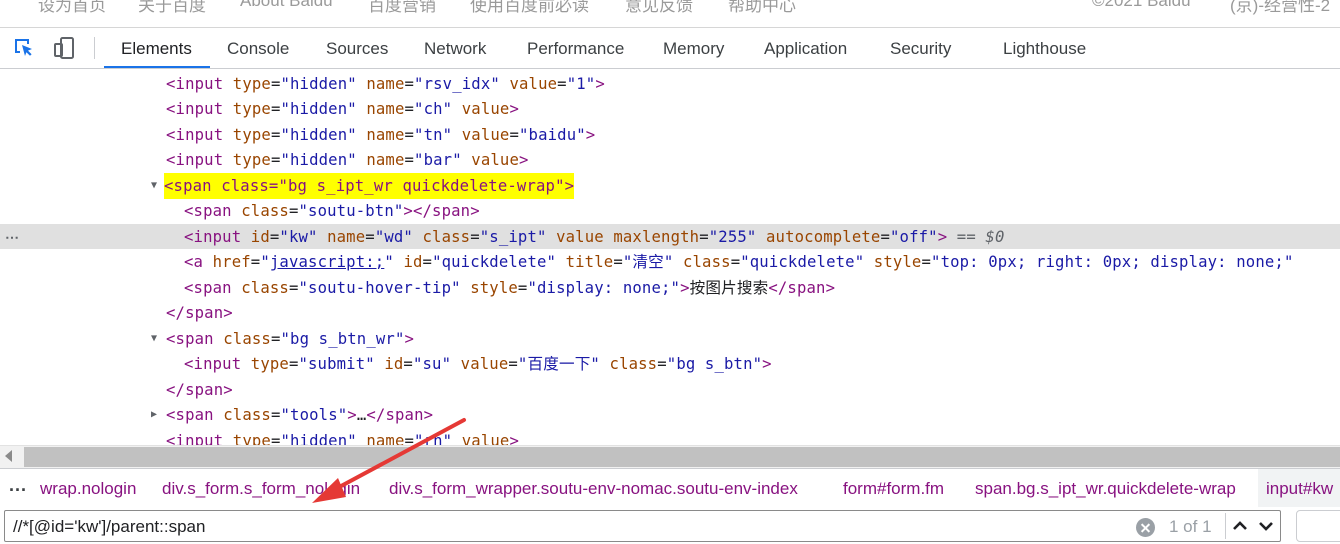 The image size is (1340, 544). Describe the element at coordinates (714, 364) in the screenshot. I see `attr-value: "bg s_btn"` at that location.